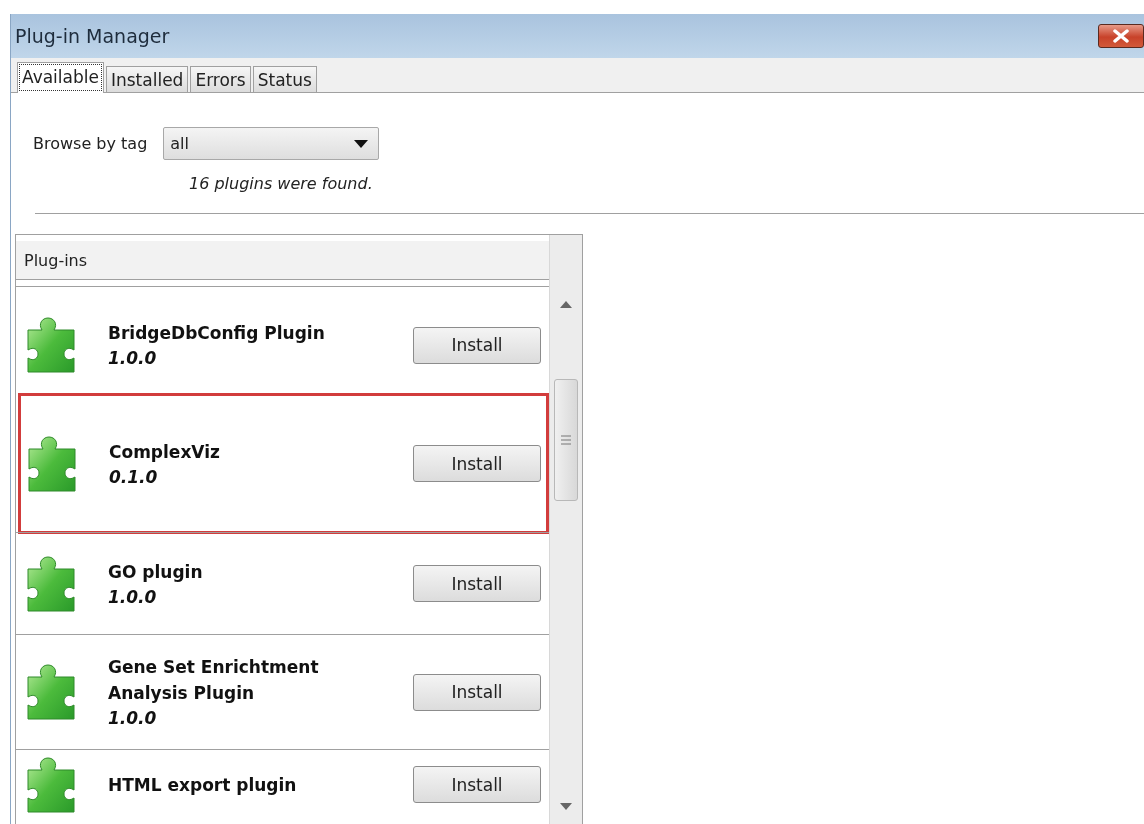 The height and width of the screenshot is (824, 1144). I want to click on plugin-name: HTML export plugin, so click(203, 785).